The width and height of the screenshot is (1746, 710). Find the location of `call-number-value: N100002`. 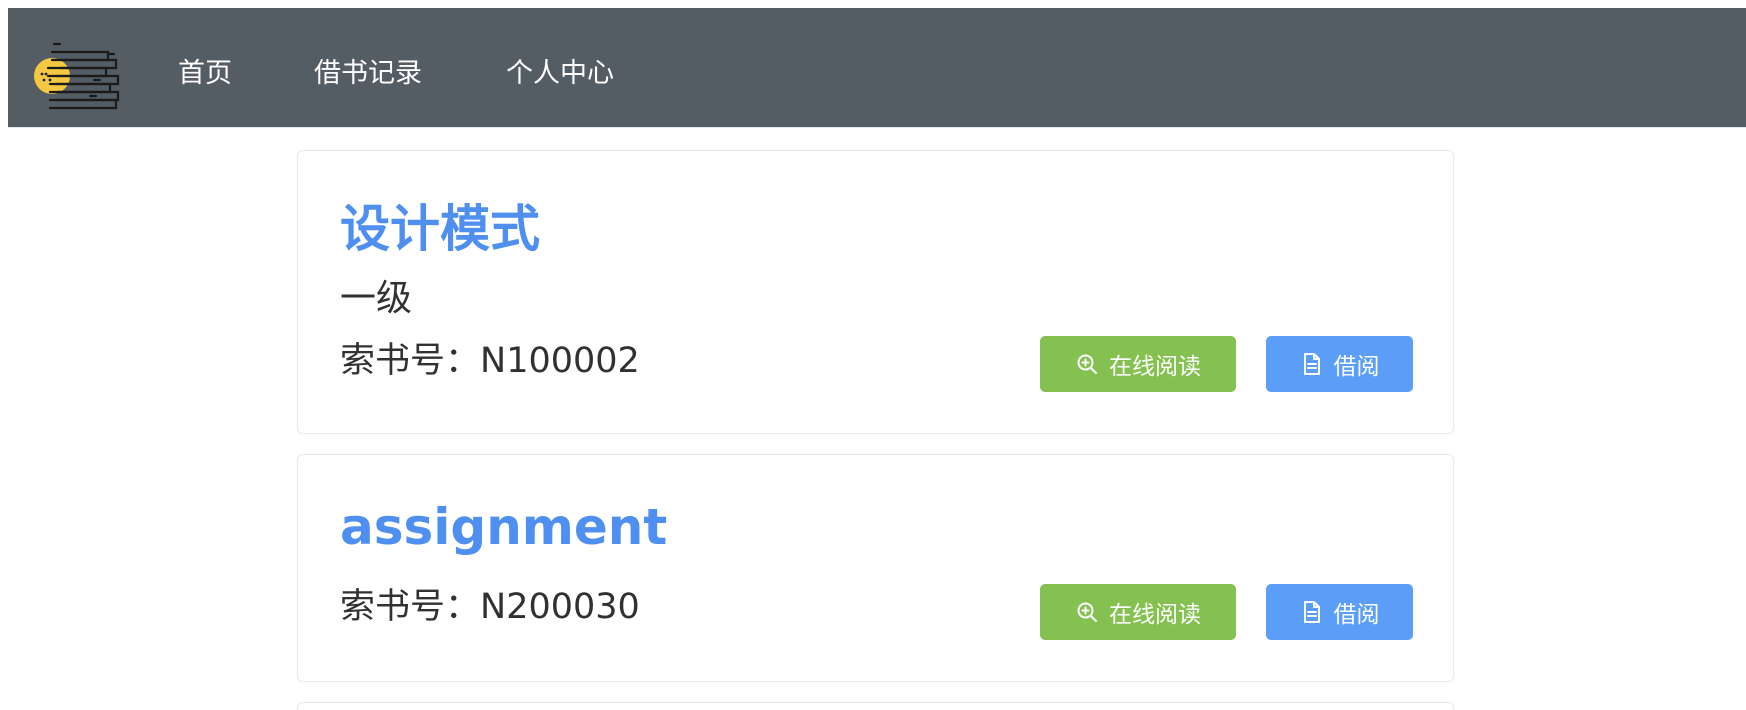

call-number-value: N100002 is located at coordinates (560, 361).